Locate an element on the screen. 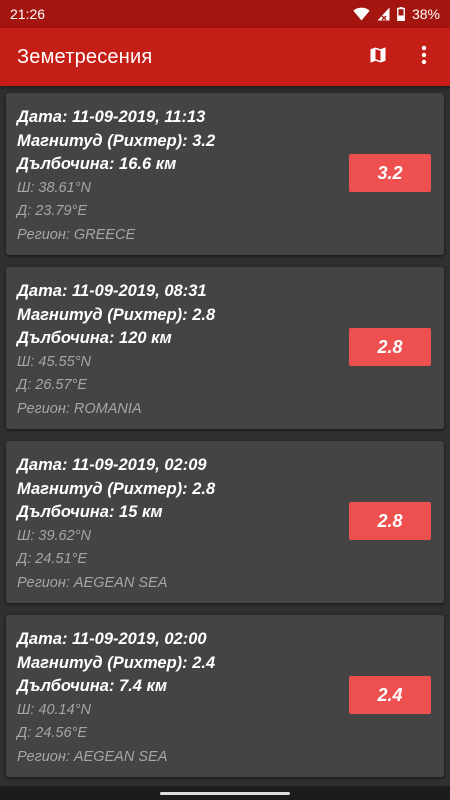 The image size is (450, 800). map-button is located at coordinates (378, 57).